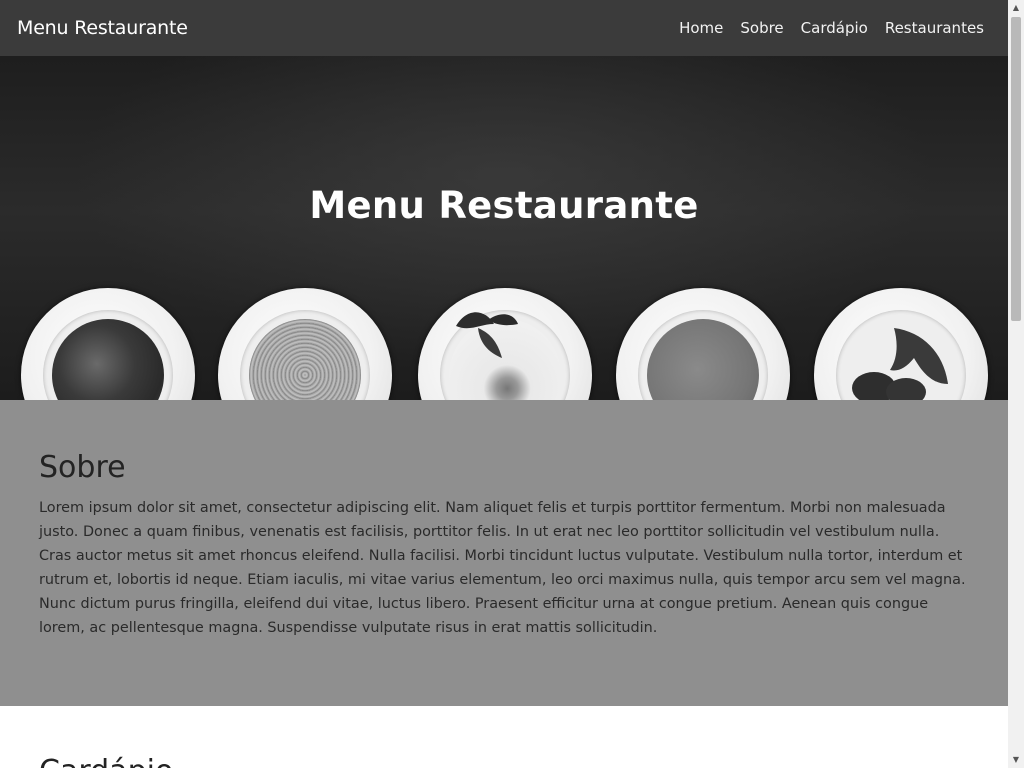 Image resolution: width=1024 pixels, height=768 pixels. What do you see at coordinates (108, 344) in the screenshot?
I see `soup-plate-image` at bounding box center [108, 344].